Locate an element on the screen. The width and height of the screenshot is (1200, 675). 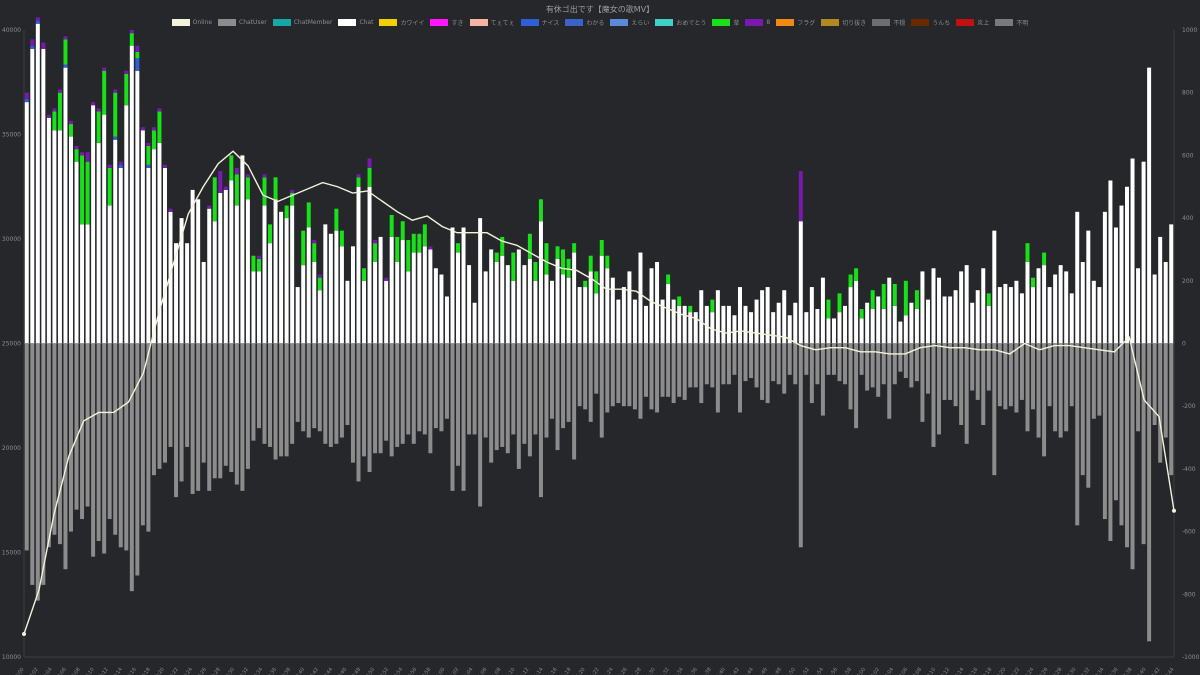
bar-草-159 is located at coordinates (905, 298).